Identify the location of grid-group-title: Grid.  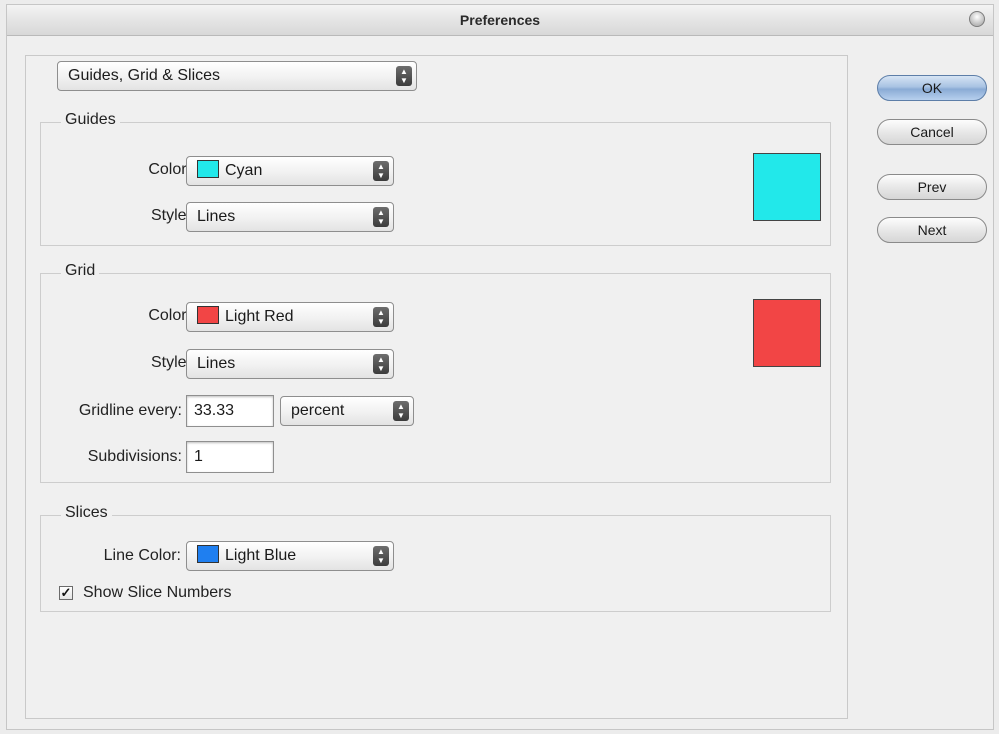
(80, 271).